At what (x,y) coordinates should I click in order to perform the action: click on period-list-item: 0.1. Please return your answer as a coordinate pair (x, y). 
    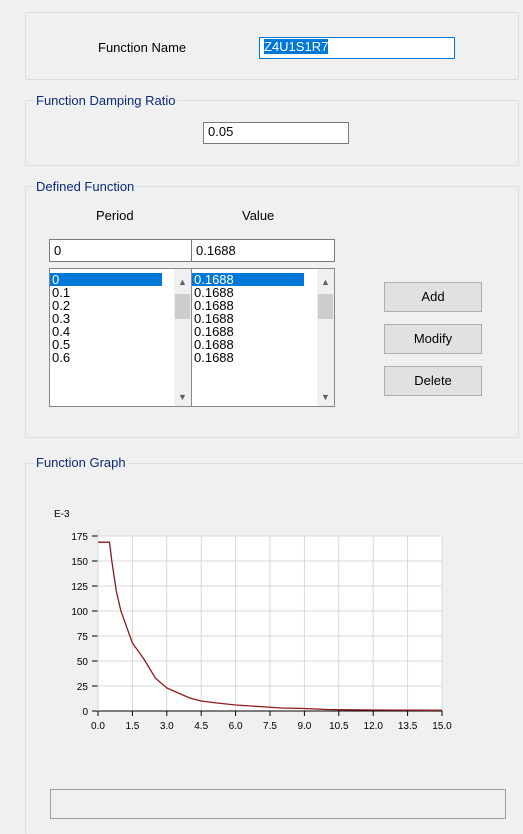
    Looking at the image, I should click on (120, 292).